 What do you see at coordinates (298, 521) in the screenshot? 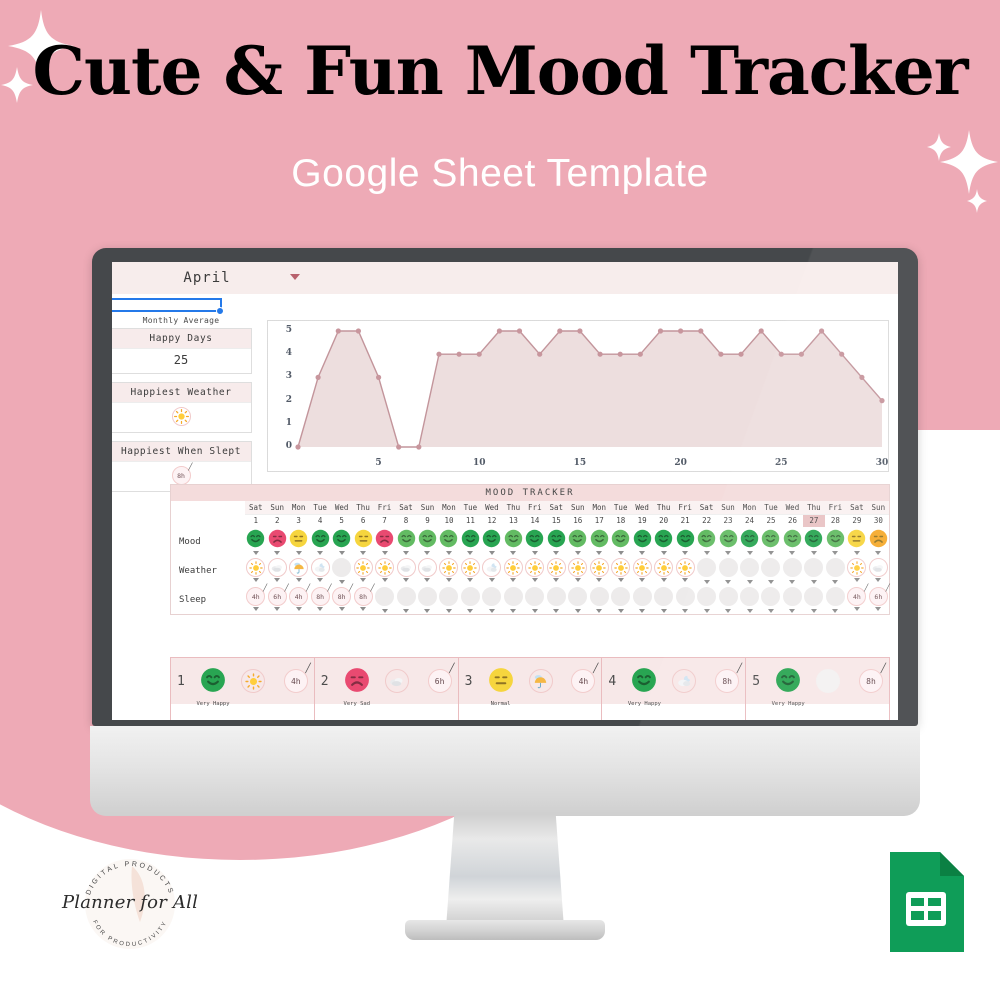
I see `day-number-cell: 3` at bounding box center [298, 521].